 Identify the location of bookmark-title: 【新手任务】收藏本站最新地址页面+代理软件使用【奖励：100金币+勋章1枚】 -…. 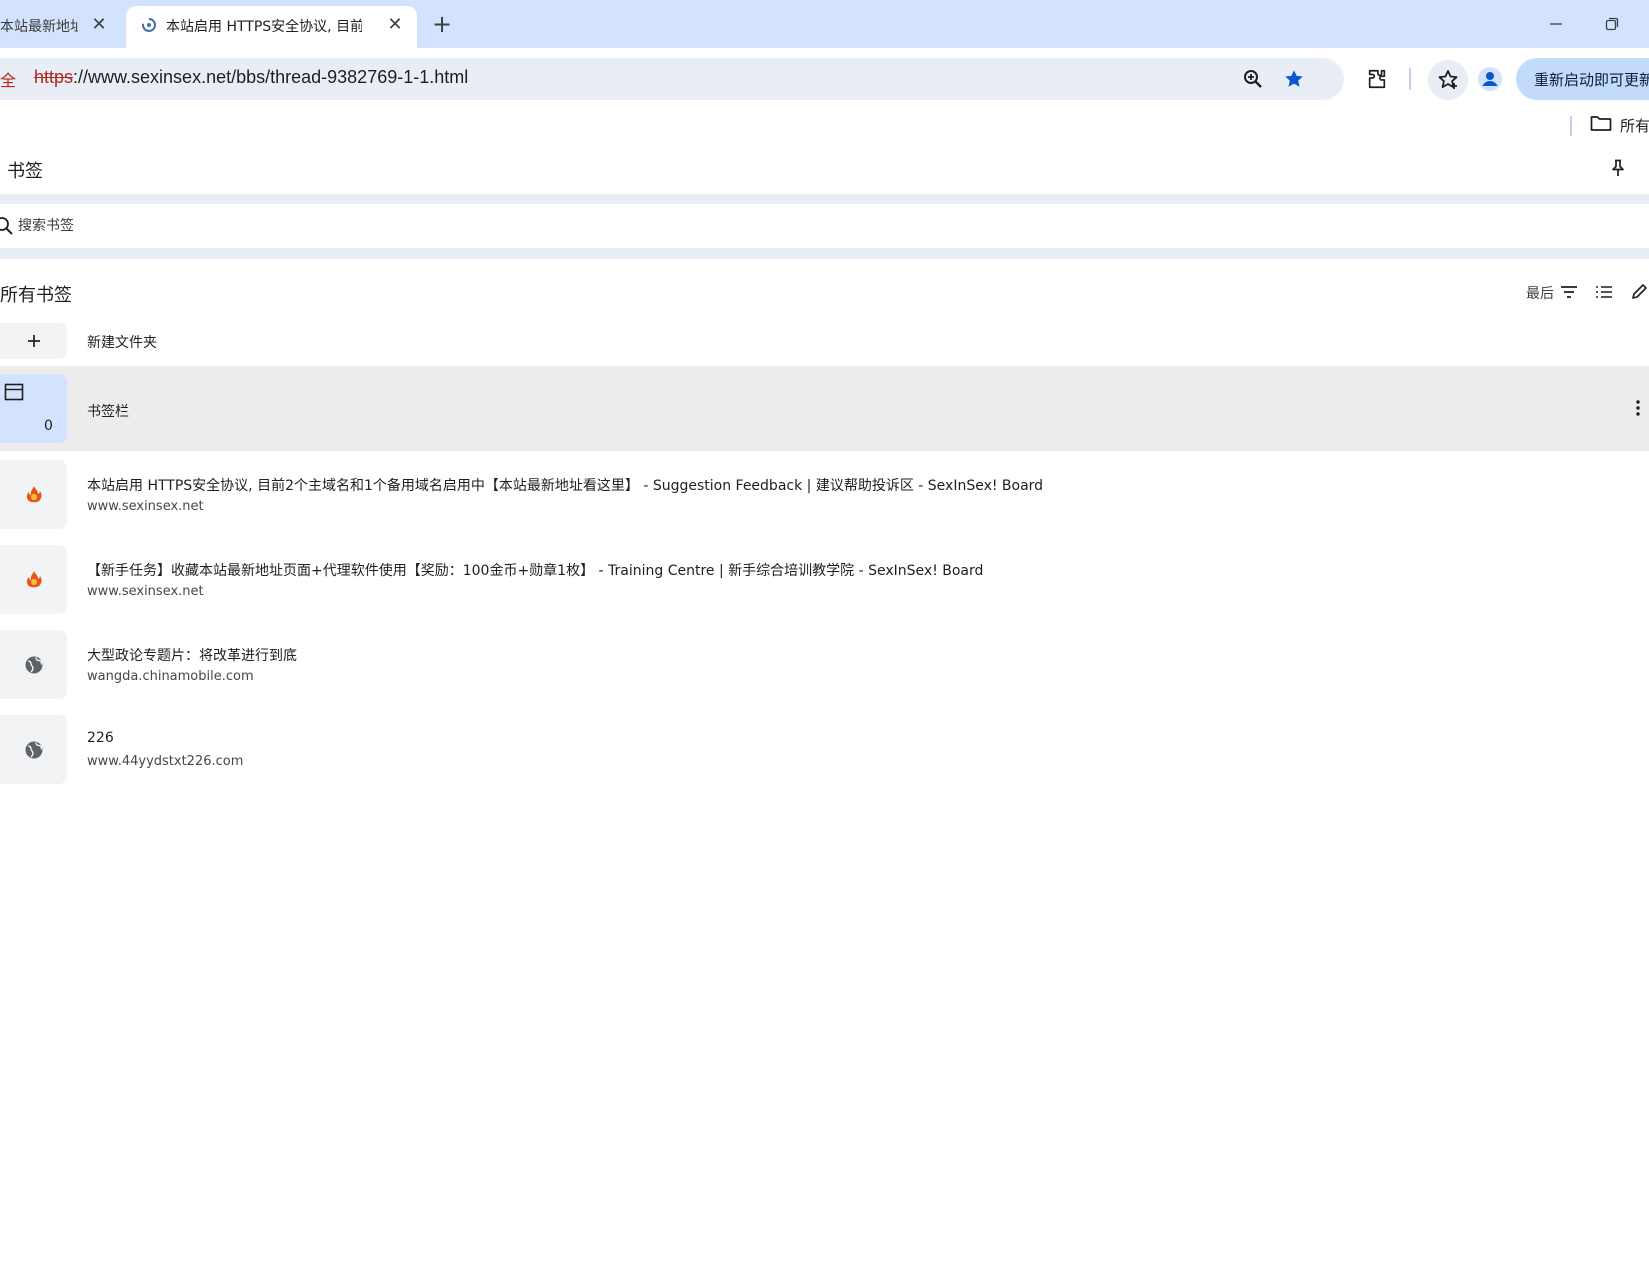
(535, 571).